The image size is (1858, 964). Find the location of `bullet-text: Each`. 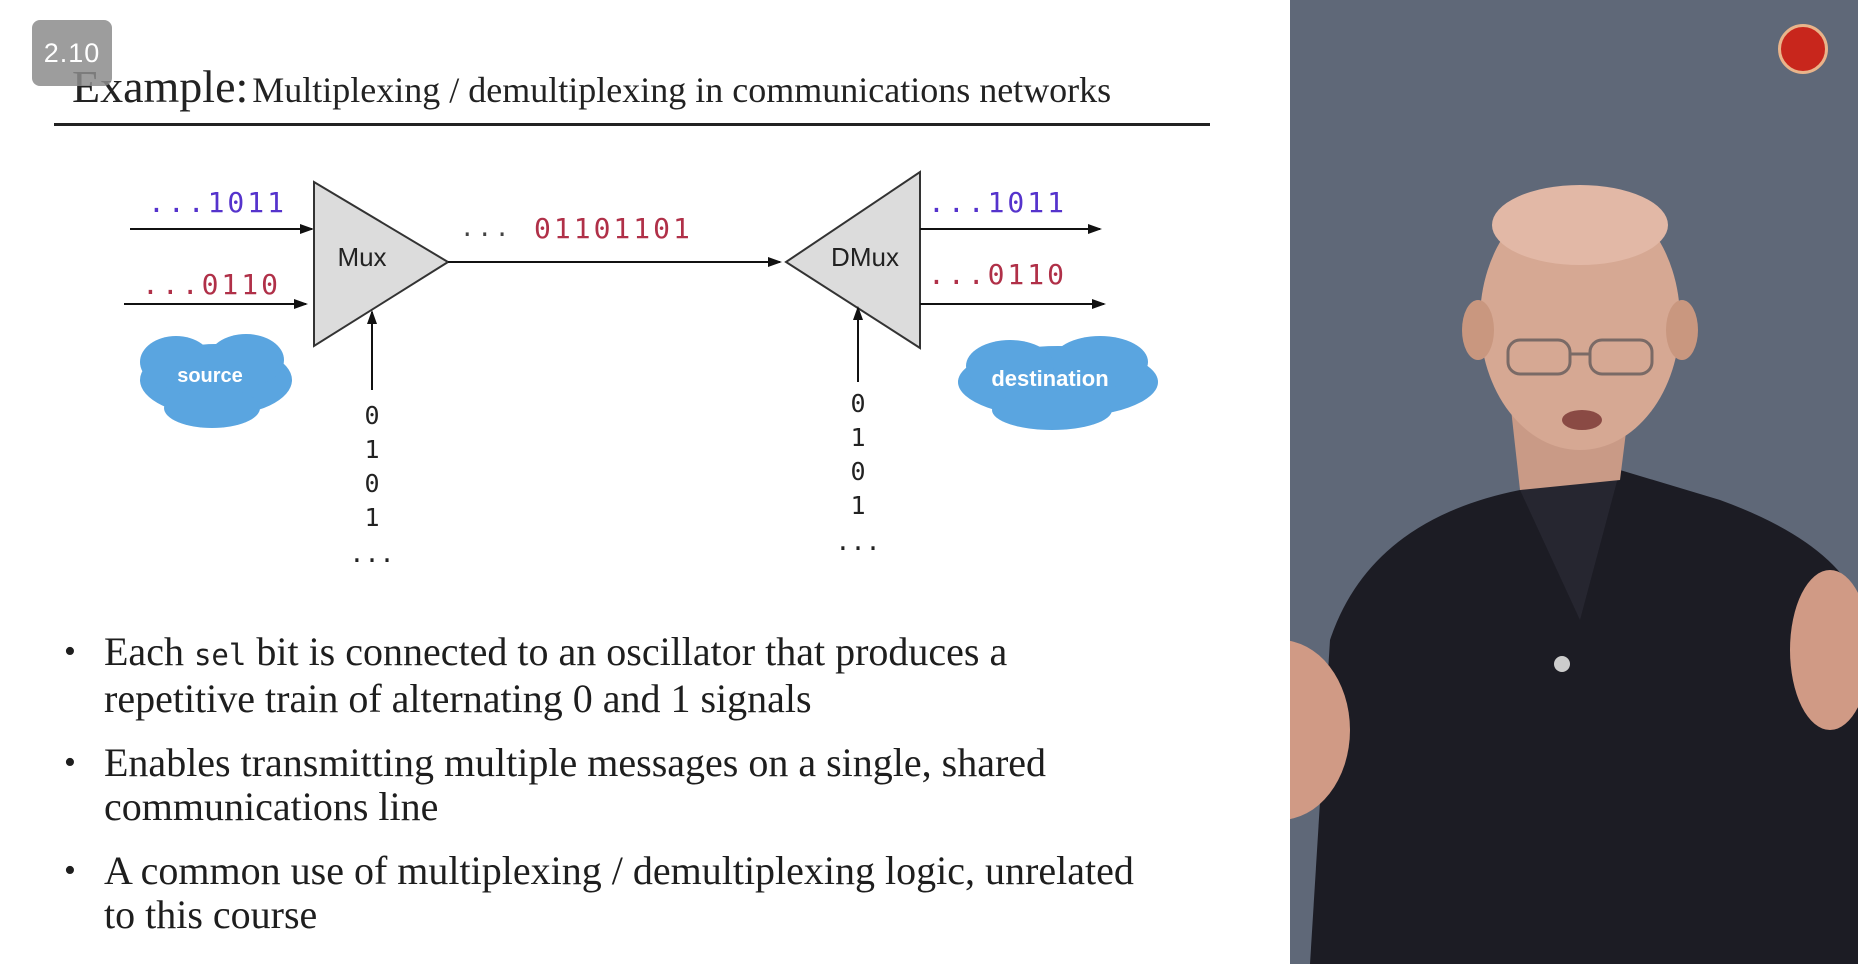

bullet-text: Each is located at coordinates (149, 651).